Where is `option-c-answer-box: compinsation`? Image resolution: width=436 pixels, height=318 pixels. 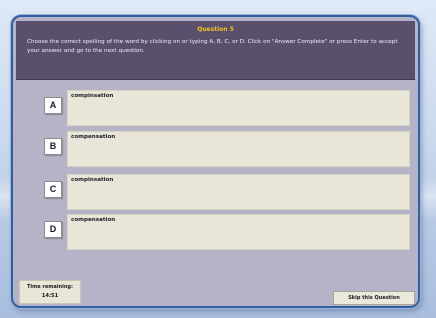 option-c-answer-box: compinsation is located at coordinates (238, 192).